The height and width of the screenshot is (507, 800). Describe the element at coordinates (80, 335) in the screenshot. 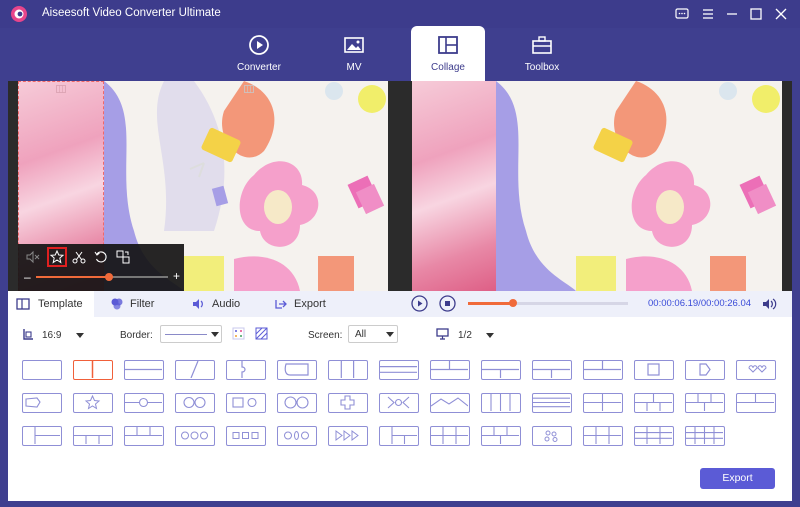

I see `aspect-ratio-dropdown-icon` at that location.